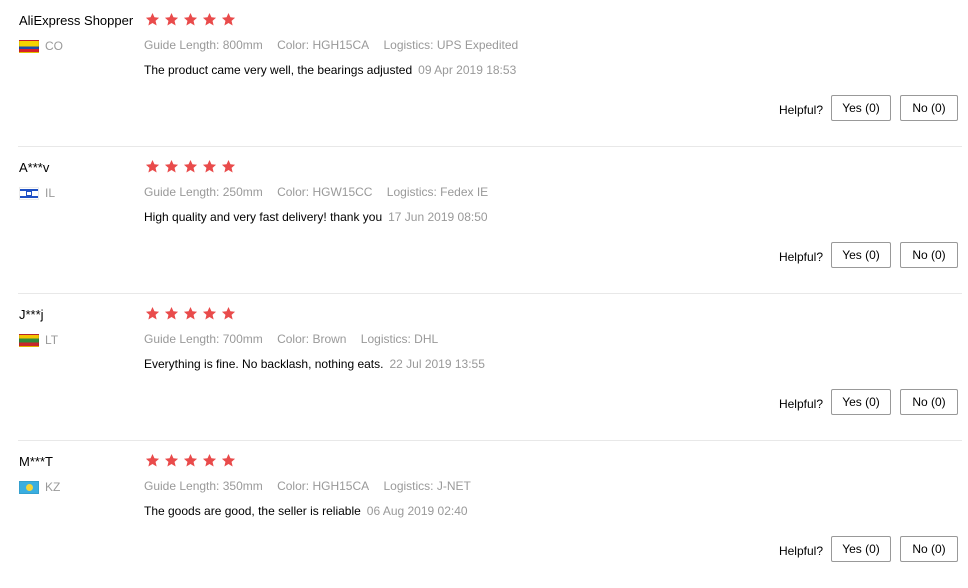 The width and height of the screenshot is (968, 588). I want to click on reviewer-country: LT, so click(38, 340).